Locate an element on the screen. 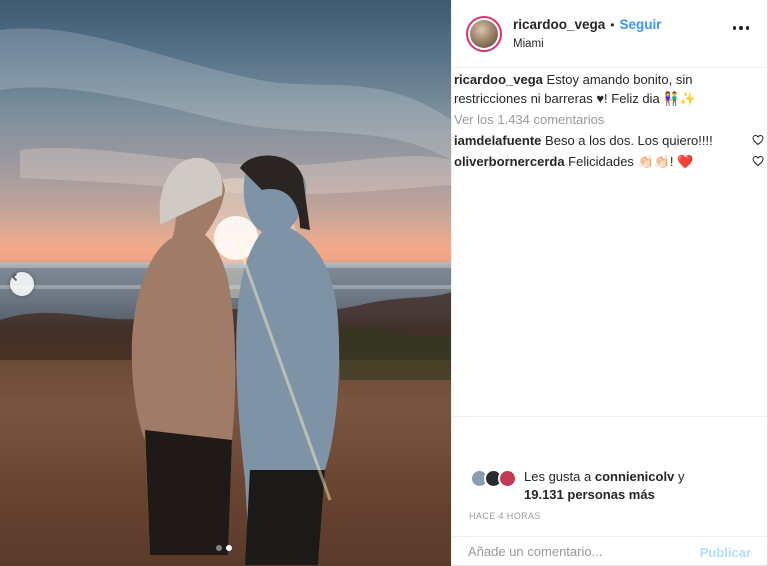  liker-avatars is located at coordinates (495, 478).